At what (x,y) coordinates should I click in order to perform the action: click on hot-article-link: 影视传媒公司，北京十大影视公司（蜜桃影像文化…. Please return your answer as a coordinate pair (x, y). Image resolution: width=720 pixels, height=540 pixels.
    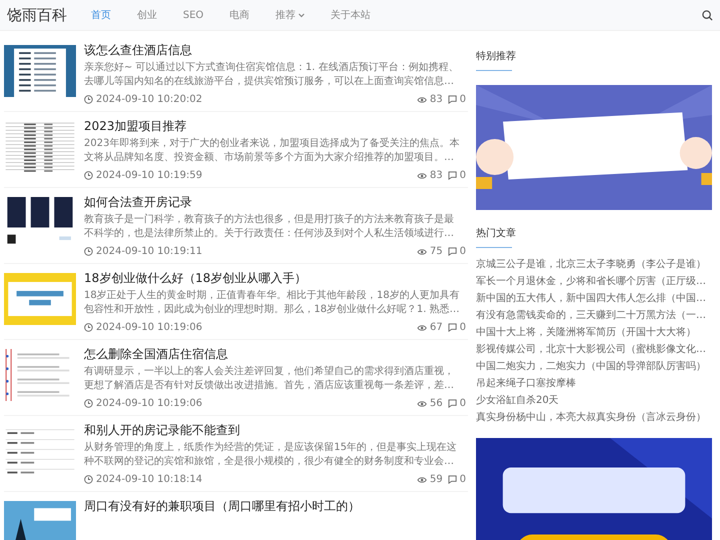
    Looking at the image, I should click on (596, 349).